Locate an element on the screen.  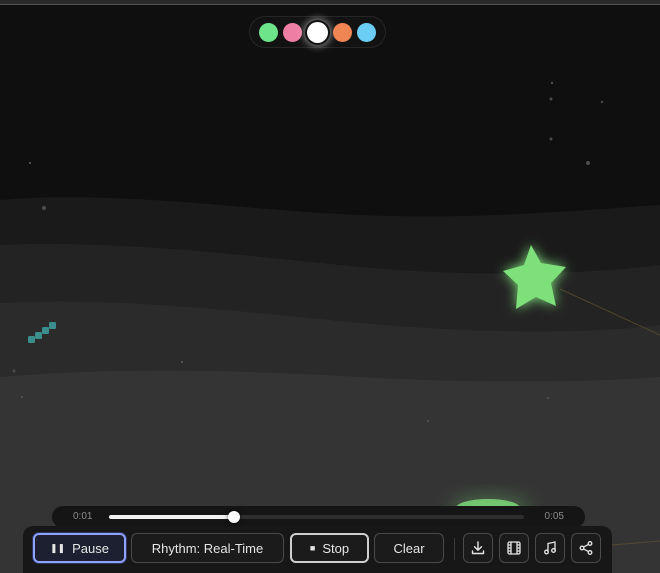
rhythm-label: Rhythm: Real-Time is located at coordinates (207, 548).